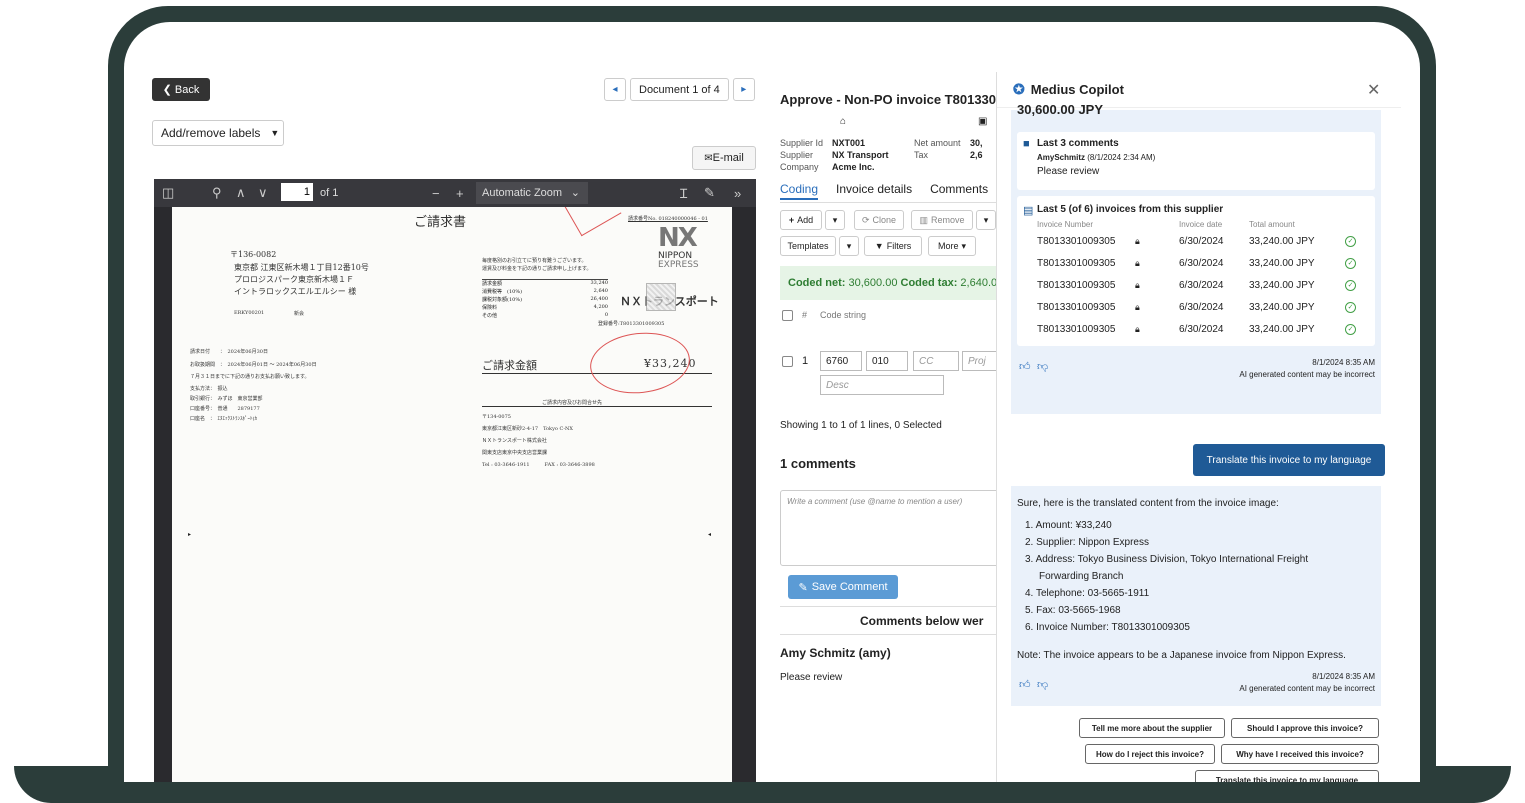  I want to click on add-menu-button: ▾, so click(835, 220).